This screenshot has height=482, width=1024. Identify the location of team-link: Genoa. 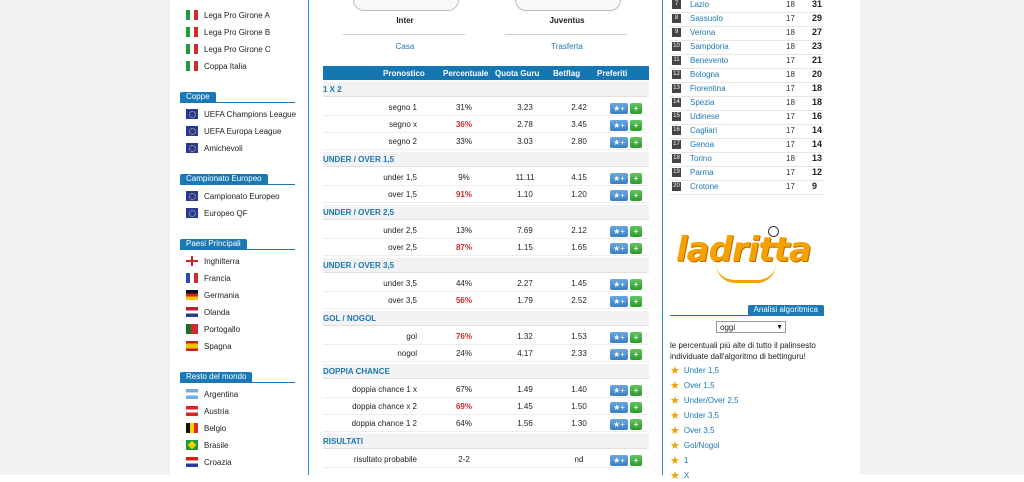
(702, 144).